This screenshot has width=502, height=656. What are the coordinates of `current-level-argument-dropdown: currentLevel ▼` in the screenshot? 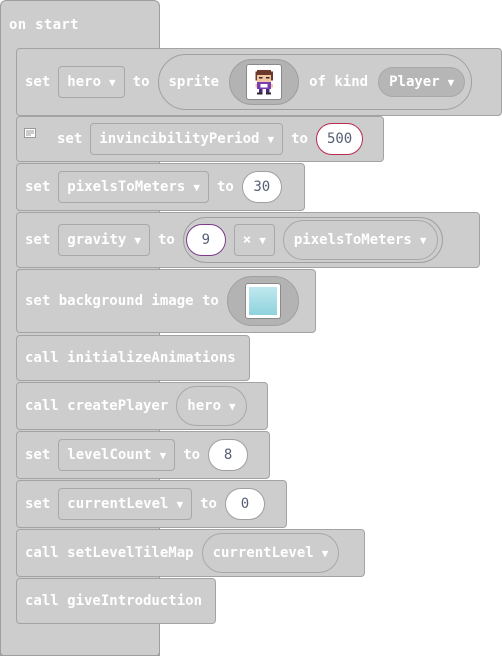 It's located at (270, 553).